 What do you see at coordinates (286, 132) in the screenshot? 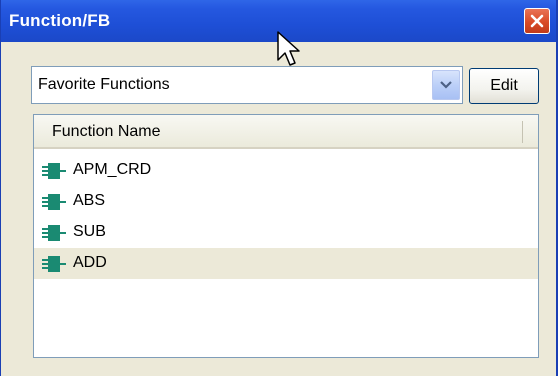
I see `column-header-function-name: Function Name` at bounding box center [286, 132].